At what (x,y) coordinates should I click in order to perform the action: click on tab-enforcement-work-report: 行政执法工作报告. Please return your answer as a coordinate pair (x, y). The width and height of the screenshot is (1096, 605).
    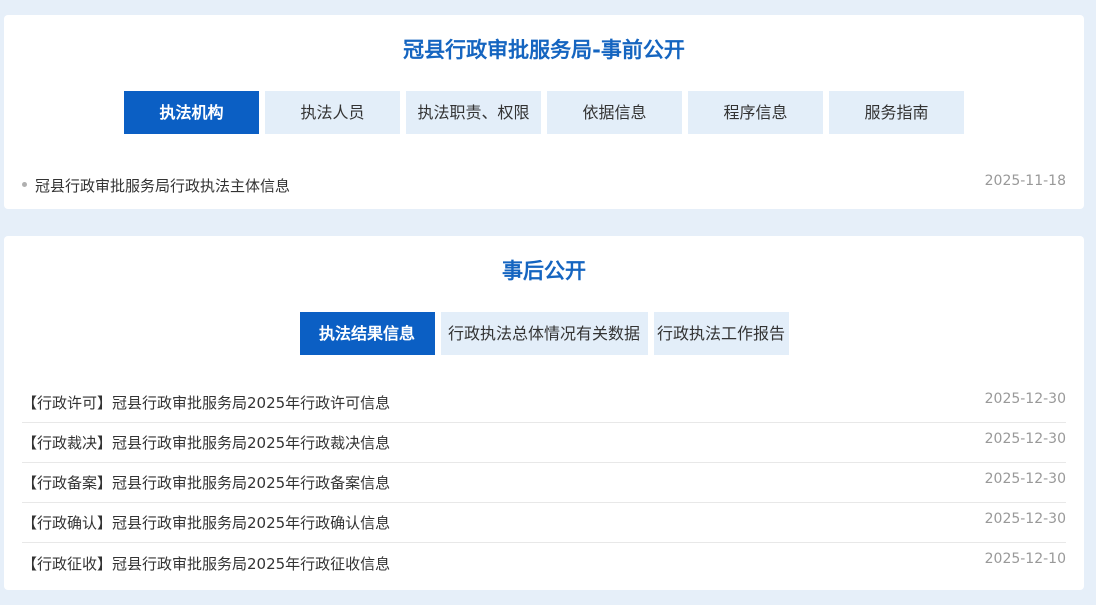
    Looking at the image, I should click on (721, 333).